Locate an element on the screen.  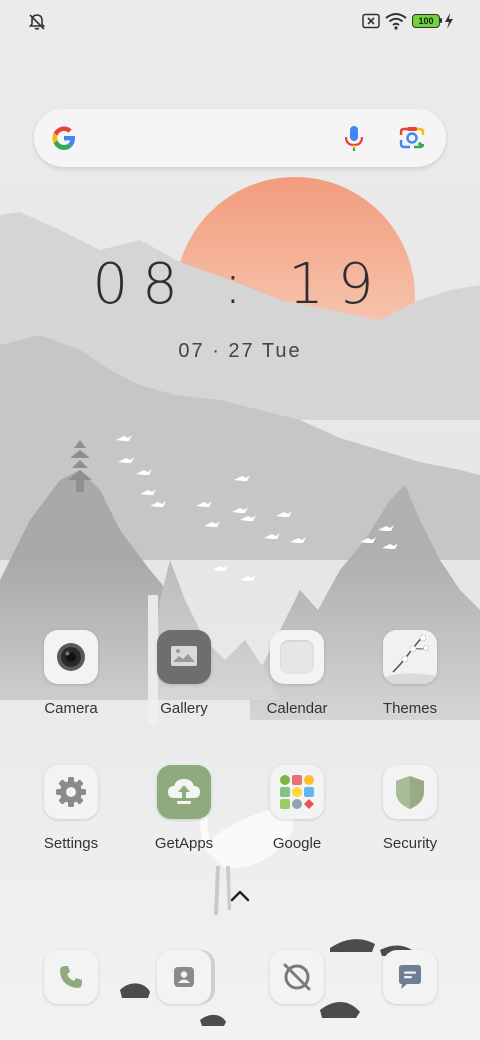
battery-level: 100 is located at coordinates (426, 21).